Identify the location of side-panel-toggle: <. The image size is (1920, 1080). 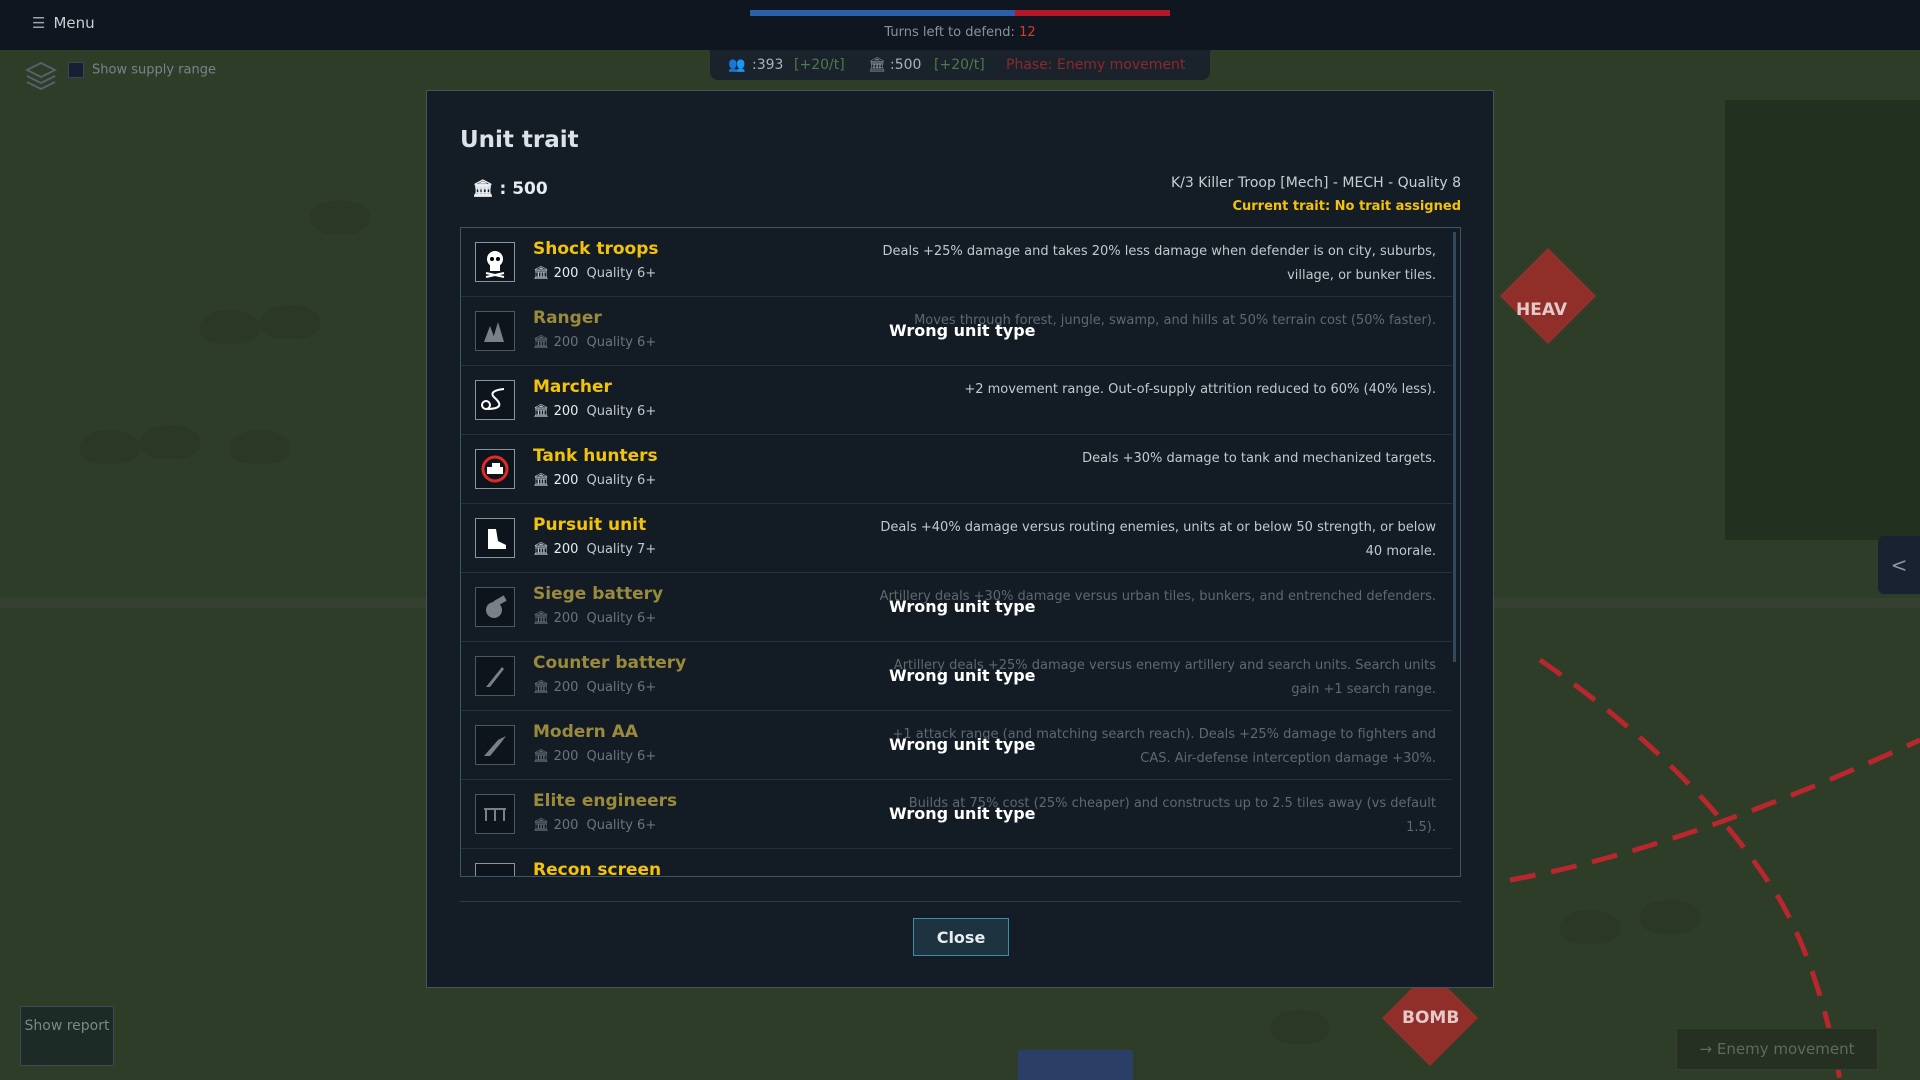
(1899, 565).